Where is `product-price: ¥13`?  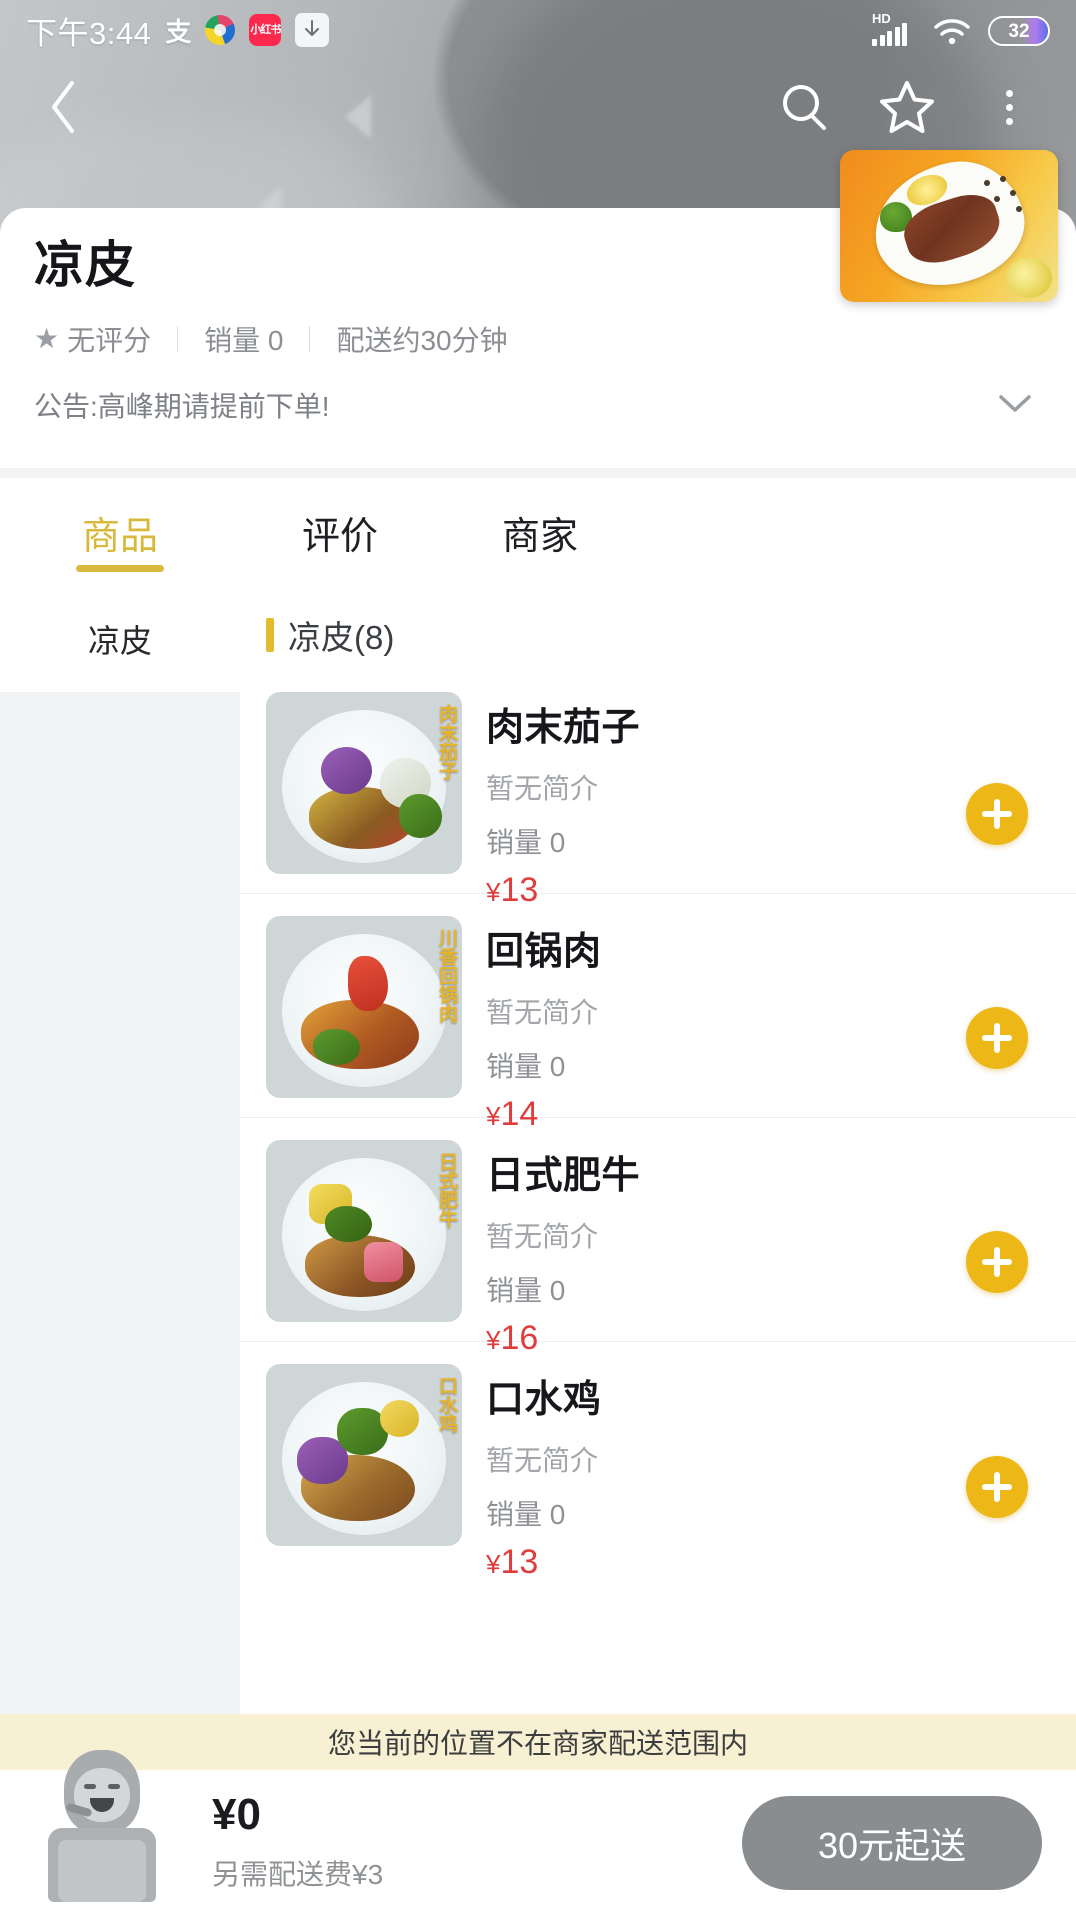
product-price: ¥13 is located at coordinates (781, 1562).